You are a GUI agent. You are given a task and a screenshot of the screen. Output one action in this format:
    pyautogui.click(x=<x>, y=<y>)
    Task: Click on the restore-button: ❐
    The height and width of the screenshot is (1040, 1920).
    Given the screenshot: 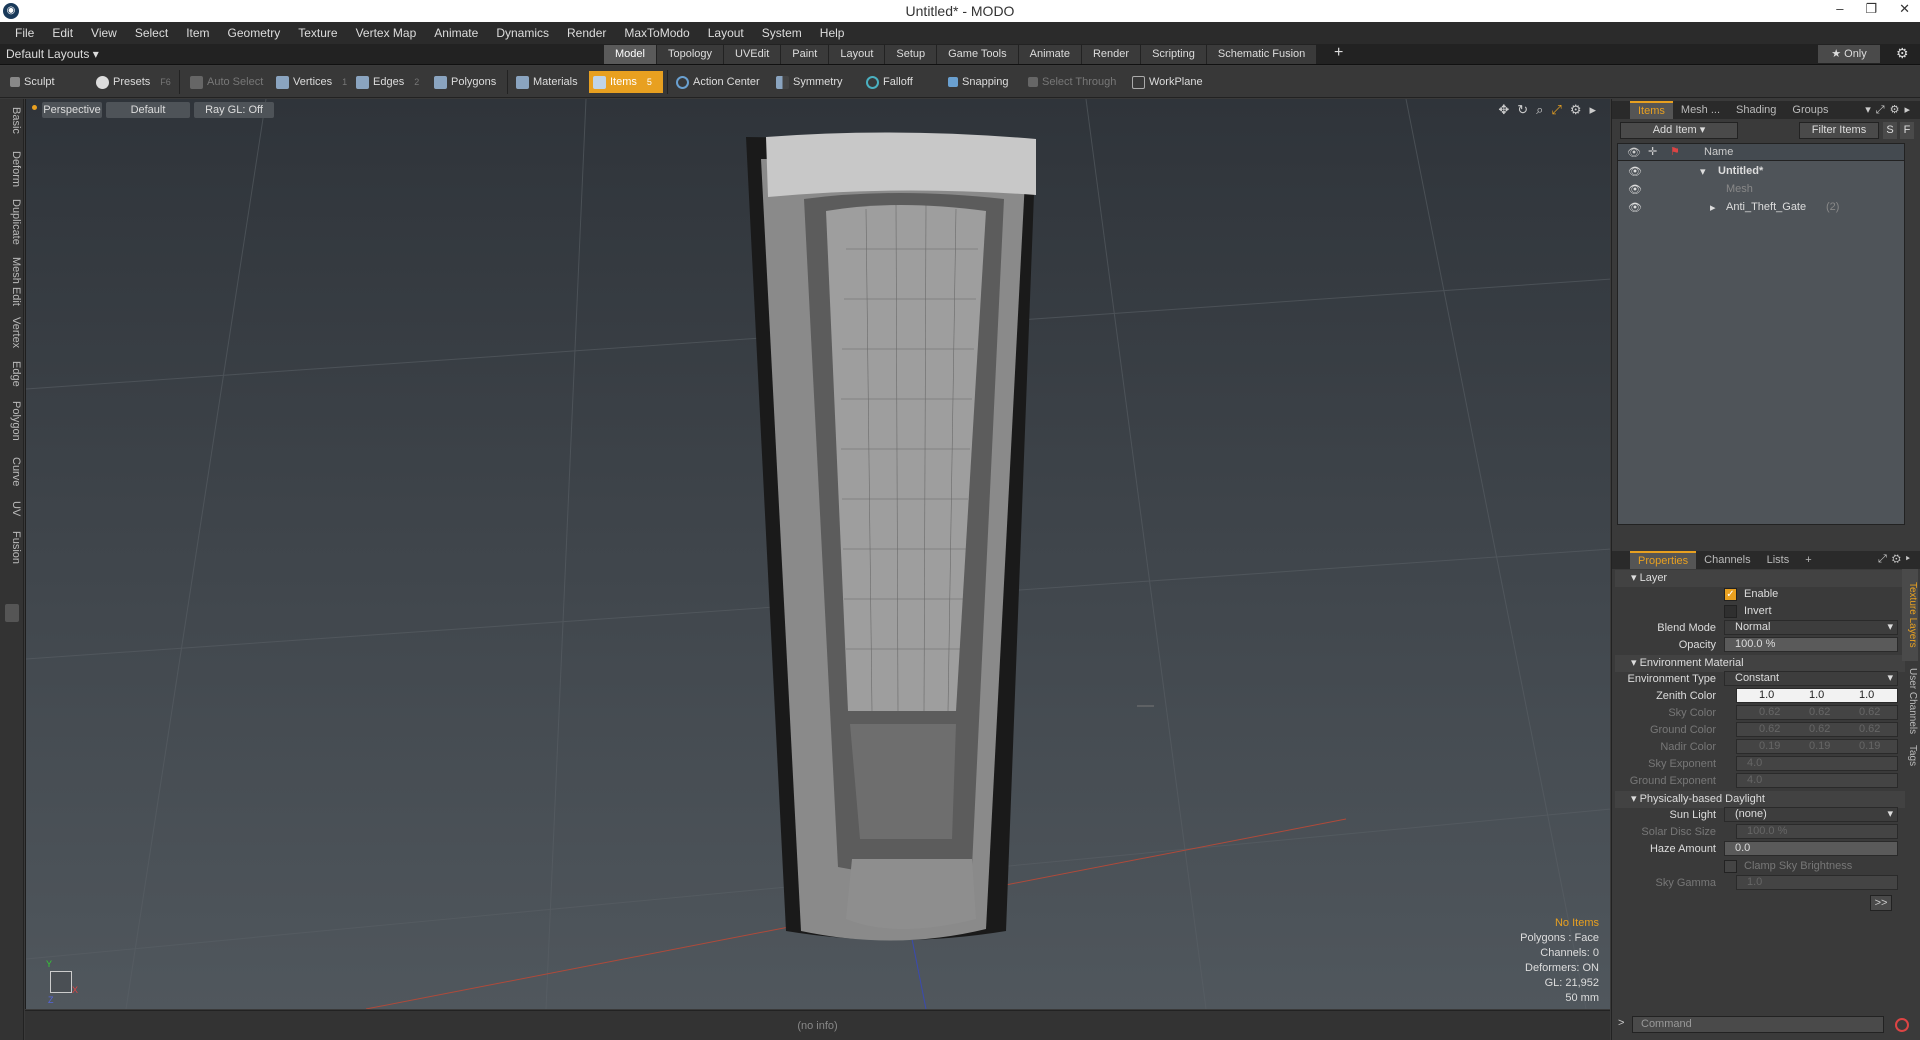 What is the action you would take?
    pyautogui.click(x=1871, y=9)
    